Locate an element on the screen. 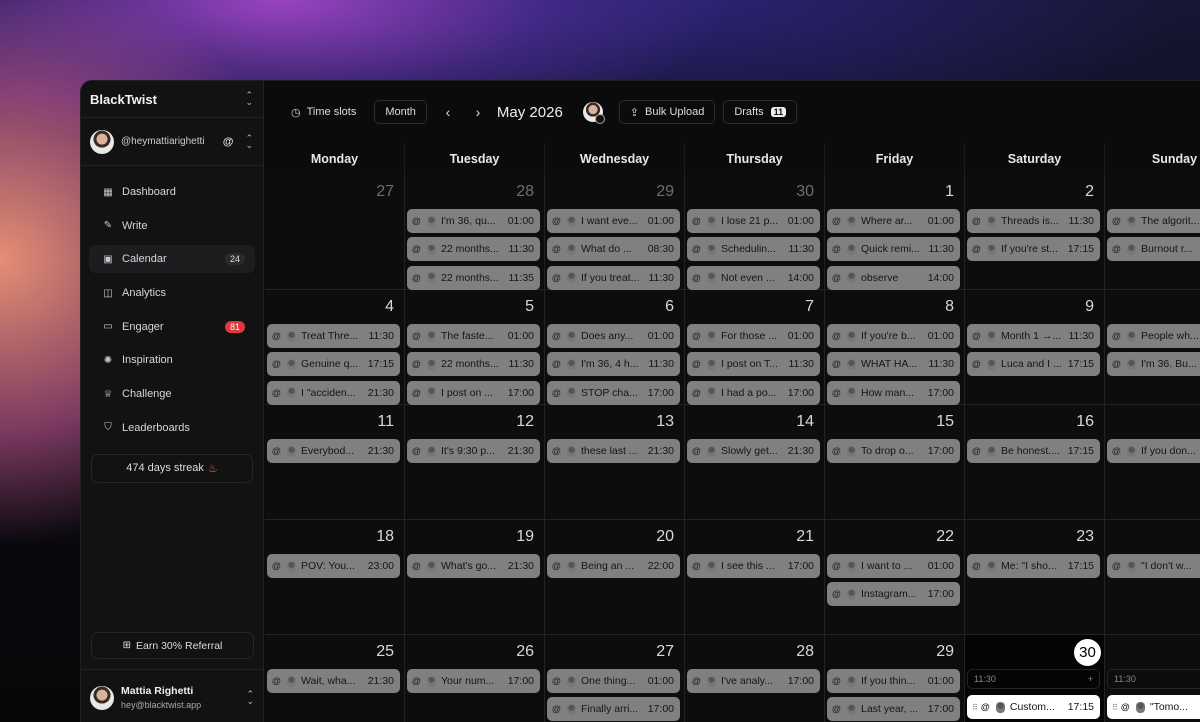 Image resolution: width=1200 pixels, height=722 pixels. workspace-switcher: BlackTwist ⌃ ⌄ is located at coordinates (172, 99).